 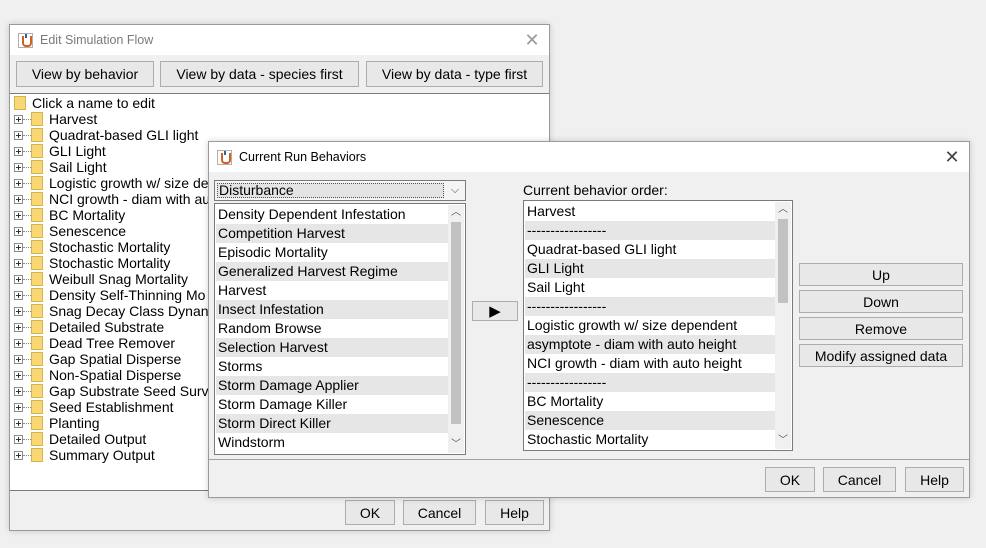 What do you see at coordinates (790, 479) in the screenshot?
I see `run-ok-button: OK` at bounding box center [790, 479].